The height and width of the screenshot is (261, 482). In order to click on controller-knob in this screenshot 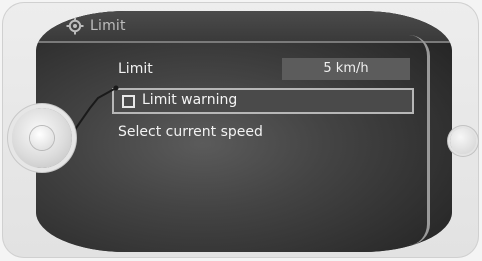, I will do `click(42, 138)`.